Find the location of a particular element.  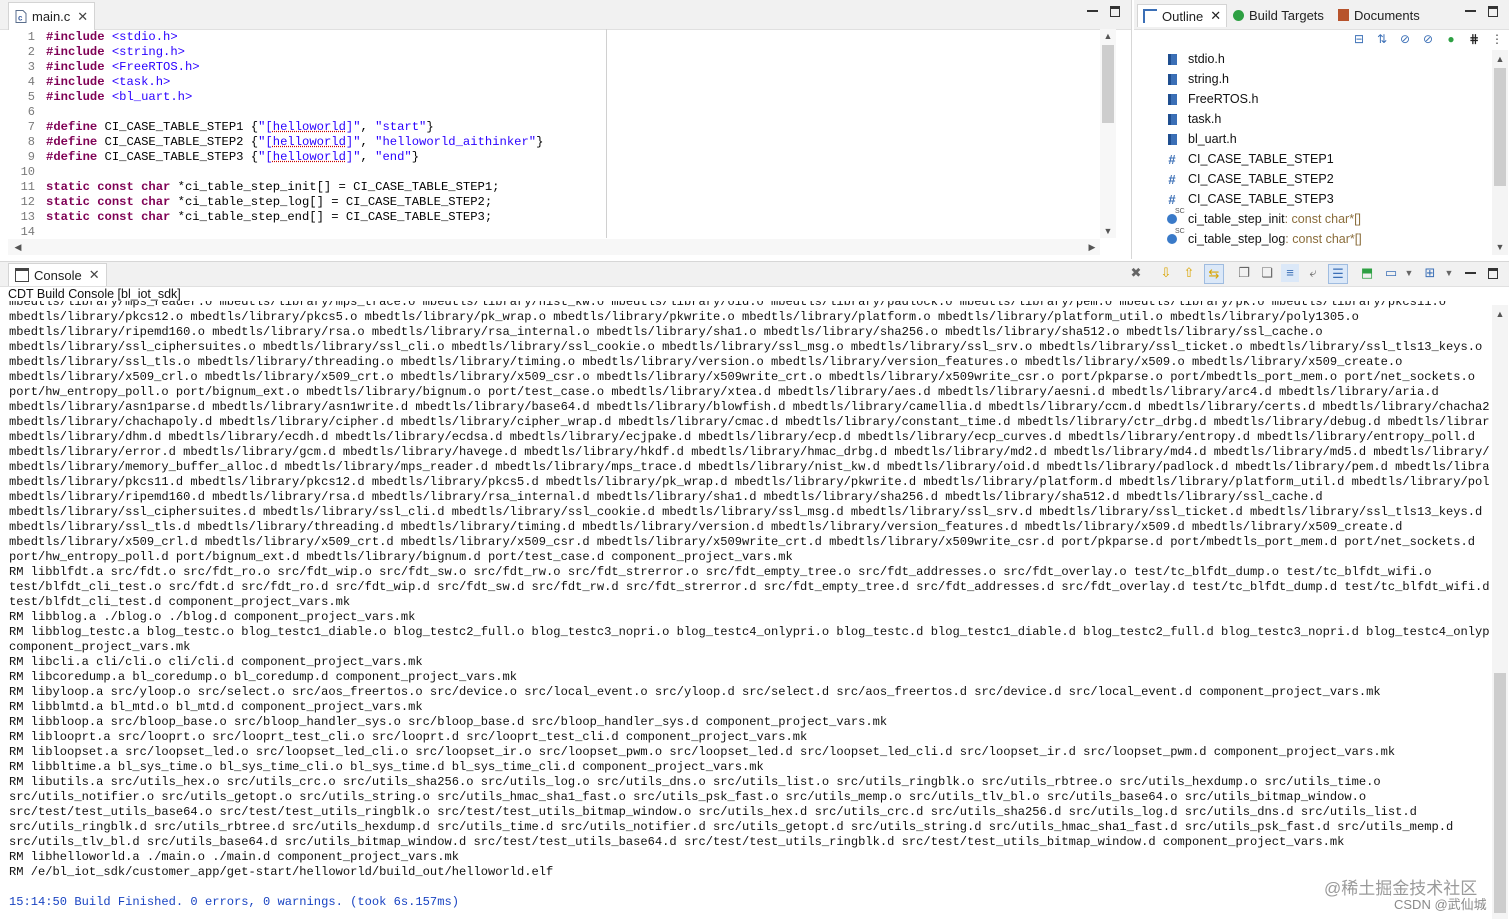

console-icon is located at coordinates (22, 275).